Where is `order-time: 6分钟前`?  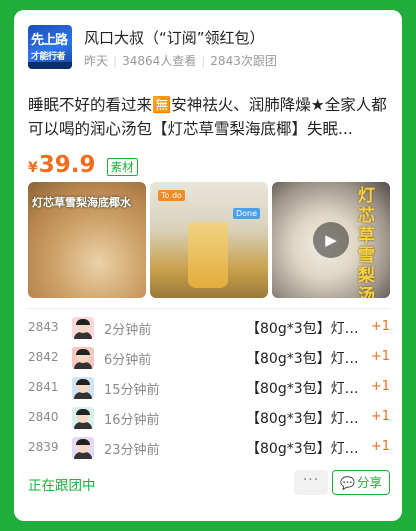
order-time: 6分钟前 is located at coordinates (128, 360).